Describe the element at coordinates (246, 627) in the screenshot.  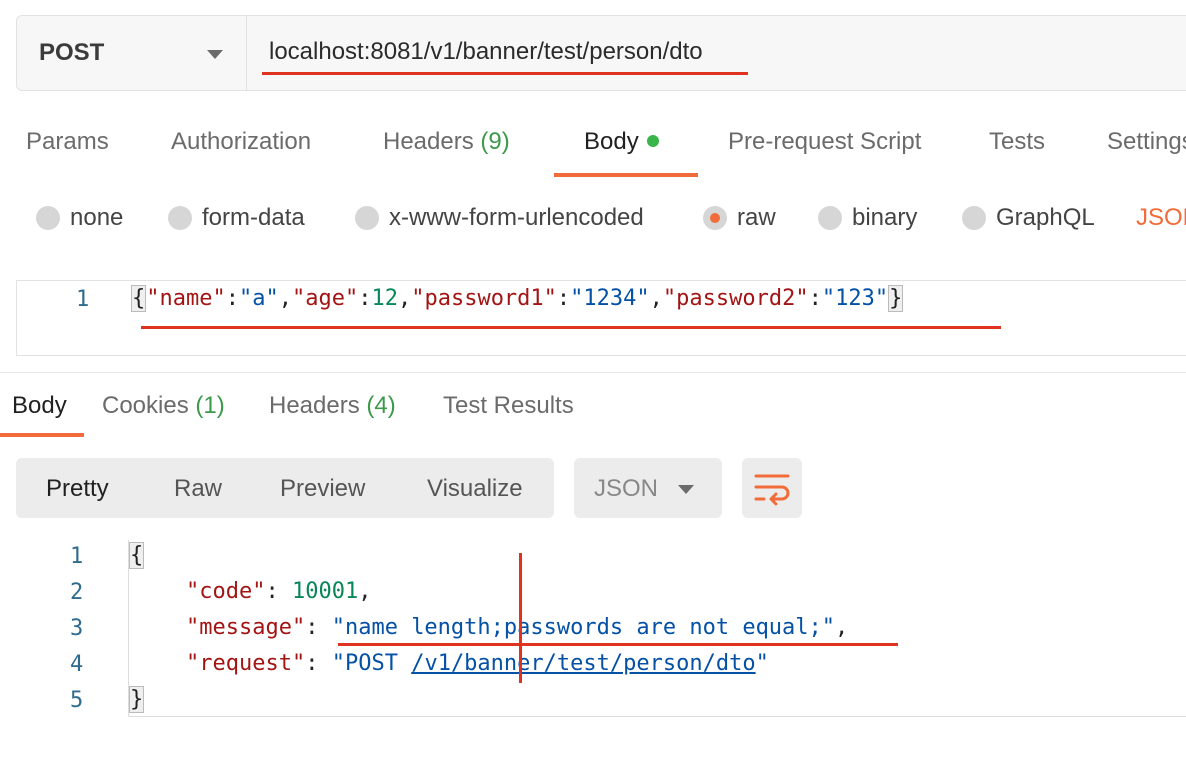
I see `json-key: "message"` at that location.